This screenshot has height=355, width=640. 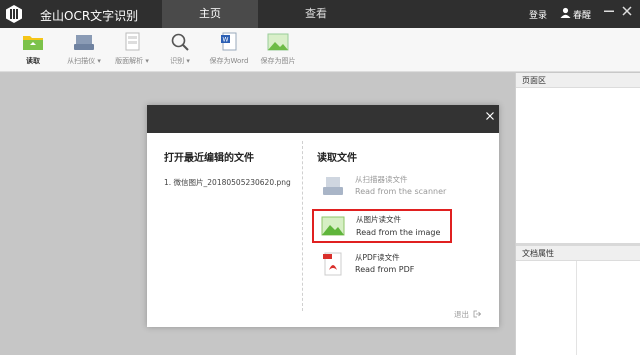 I want to click on user-icon, so click(x=565, y=12).